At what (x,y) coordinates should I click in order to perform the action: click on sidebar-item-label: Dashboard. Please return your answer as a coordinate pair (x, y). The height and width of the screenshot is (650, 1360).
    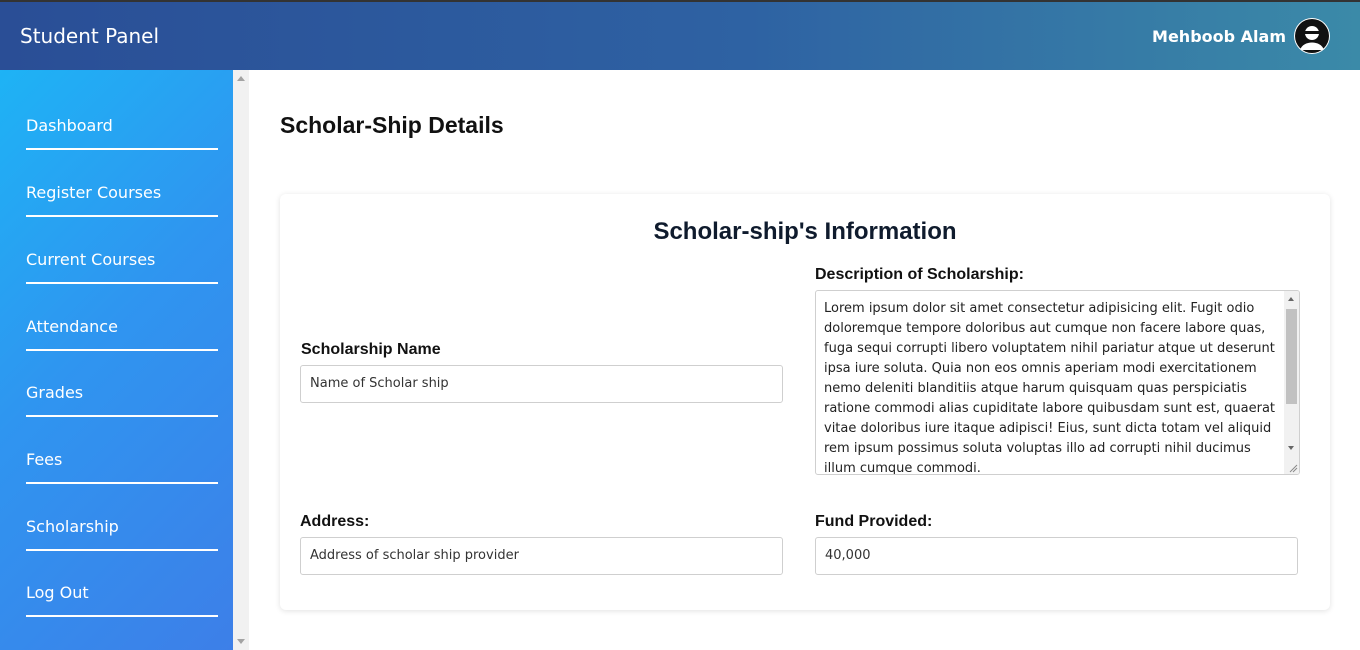
    Looking at the image, I should click on (69, 125).